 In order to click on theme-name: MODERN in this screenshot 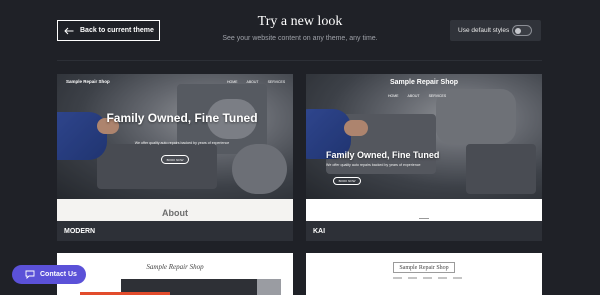, I will do `click(80, 231)`.